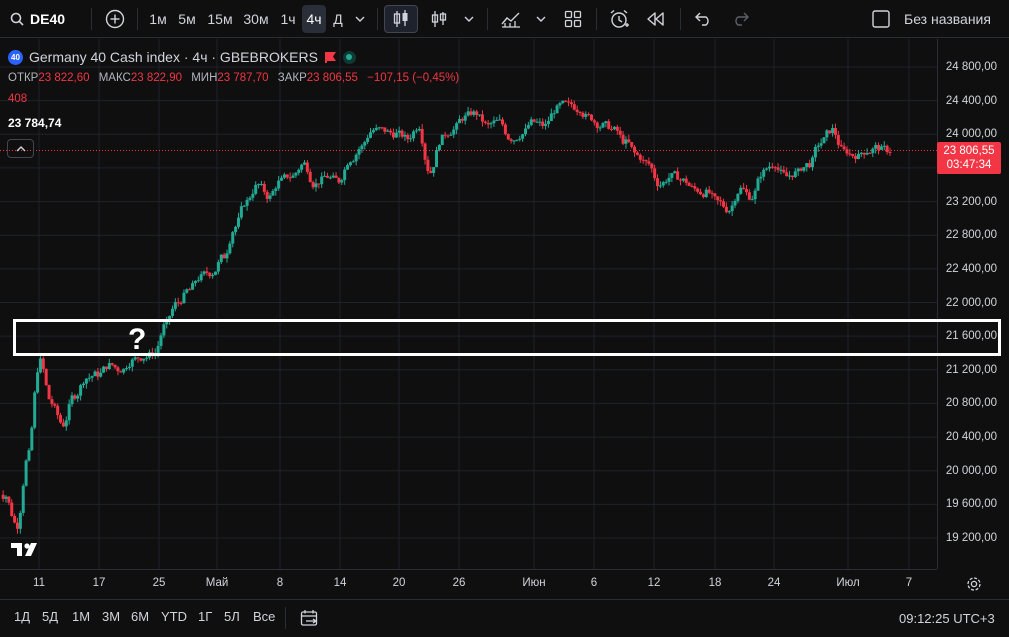 This screenshot has width=1009, height=637. I want to click on layout-name-button: Без названия, so click(936, 19).